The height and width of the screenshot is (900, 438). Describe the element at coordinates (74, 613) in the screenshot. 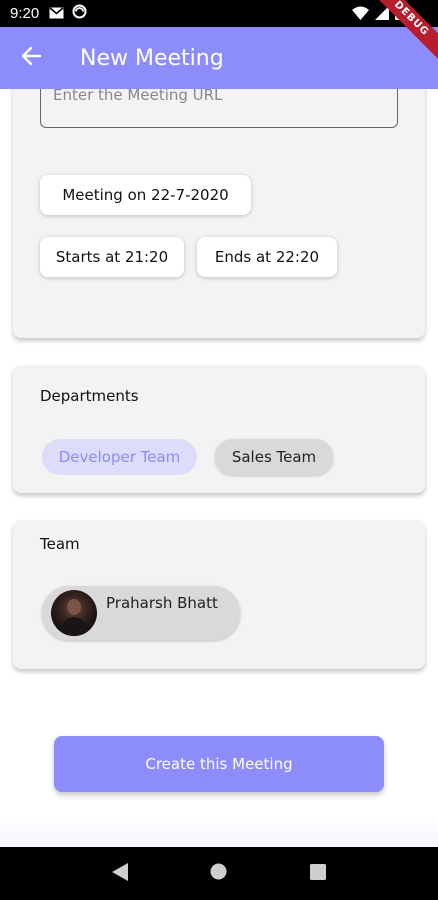

I see `avatar` at that location.